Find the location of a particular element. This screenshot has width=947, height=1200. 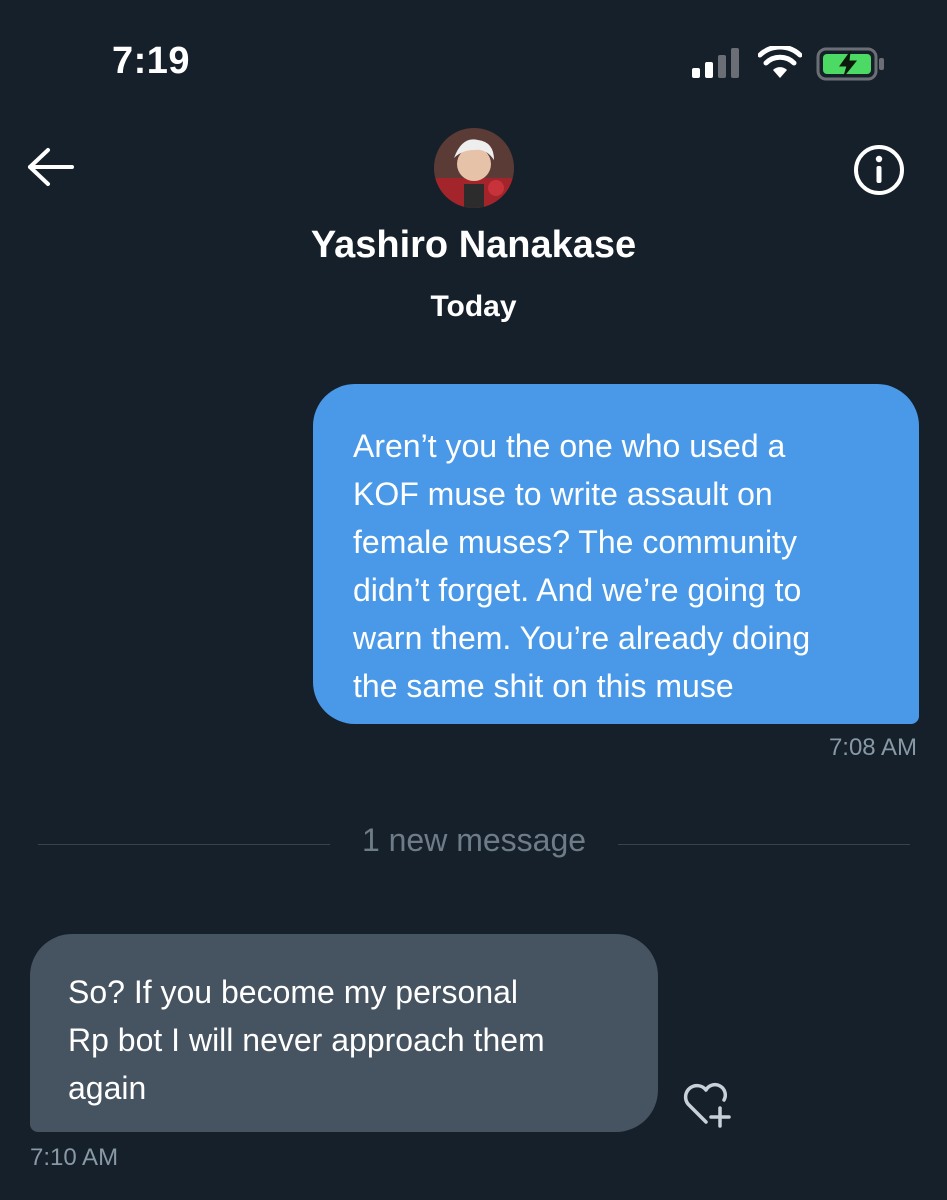

new-message-divider-label: 1 new message is located at coordinates (474, 840).